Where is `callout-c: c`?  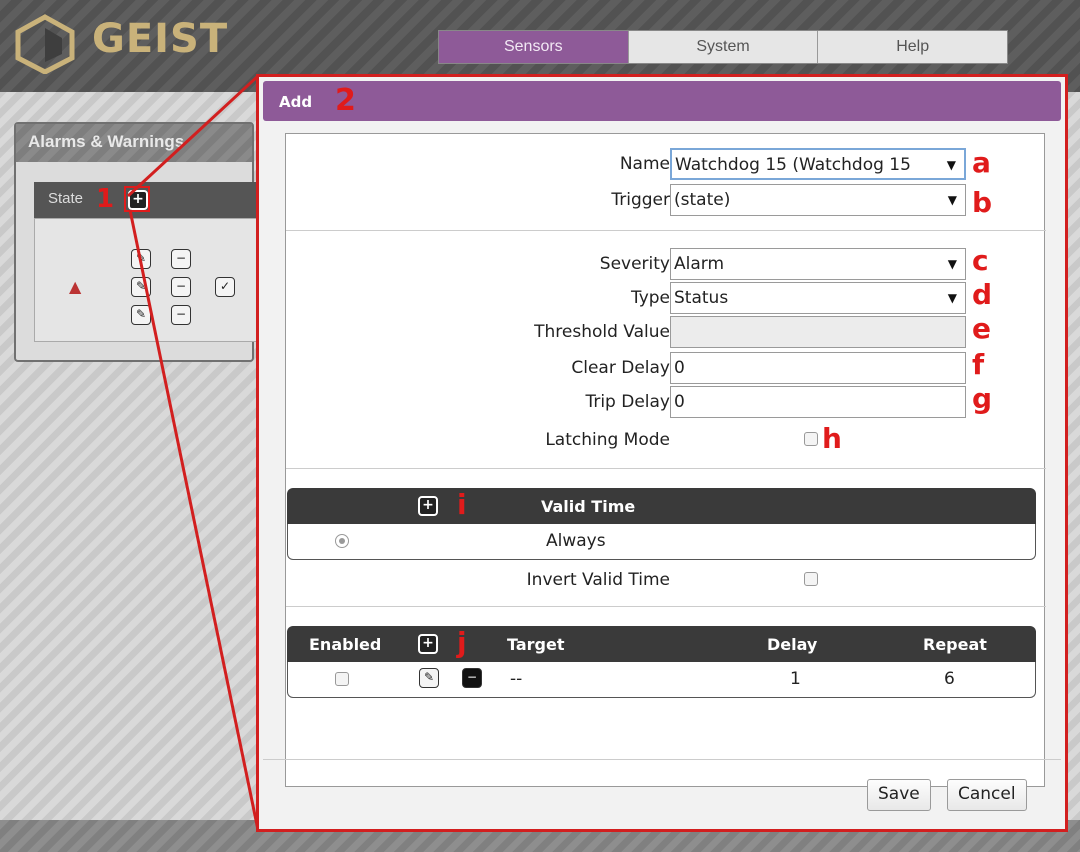
callout-c: c is located at coordinates (980, 260).